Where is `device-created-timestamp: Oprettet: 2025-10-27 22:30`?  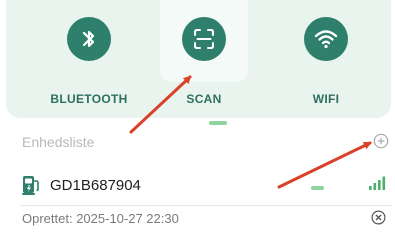 device-created-timestamp: Oprettet: 2025-10-27 22:30 is located at coordinates (100, 218).